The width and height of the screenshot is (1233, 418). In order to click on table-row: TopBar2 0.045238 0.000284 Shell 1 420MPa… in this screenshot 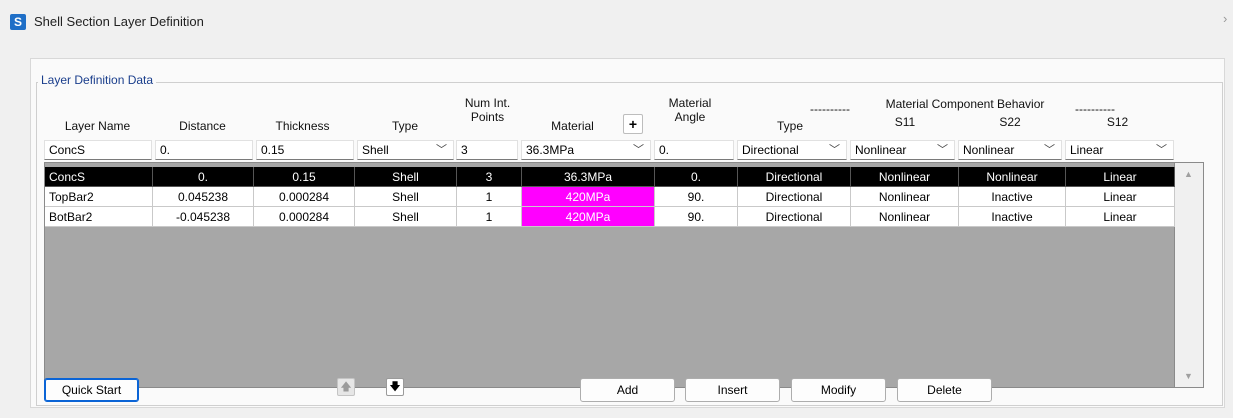, I will do `click(610, 197)`.